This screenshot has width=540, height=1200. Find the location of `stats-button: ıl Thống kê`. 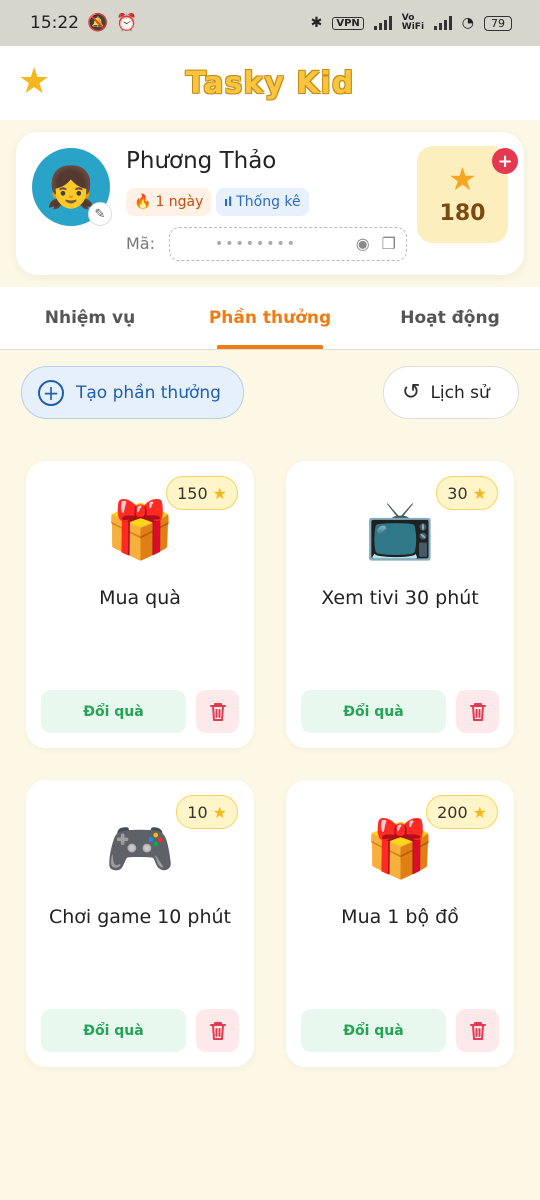

stats-button: ıl Thống kê is located at coordinates (262, 202).